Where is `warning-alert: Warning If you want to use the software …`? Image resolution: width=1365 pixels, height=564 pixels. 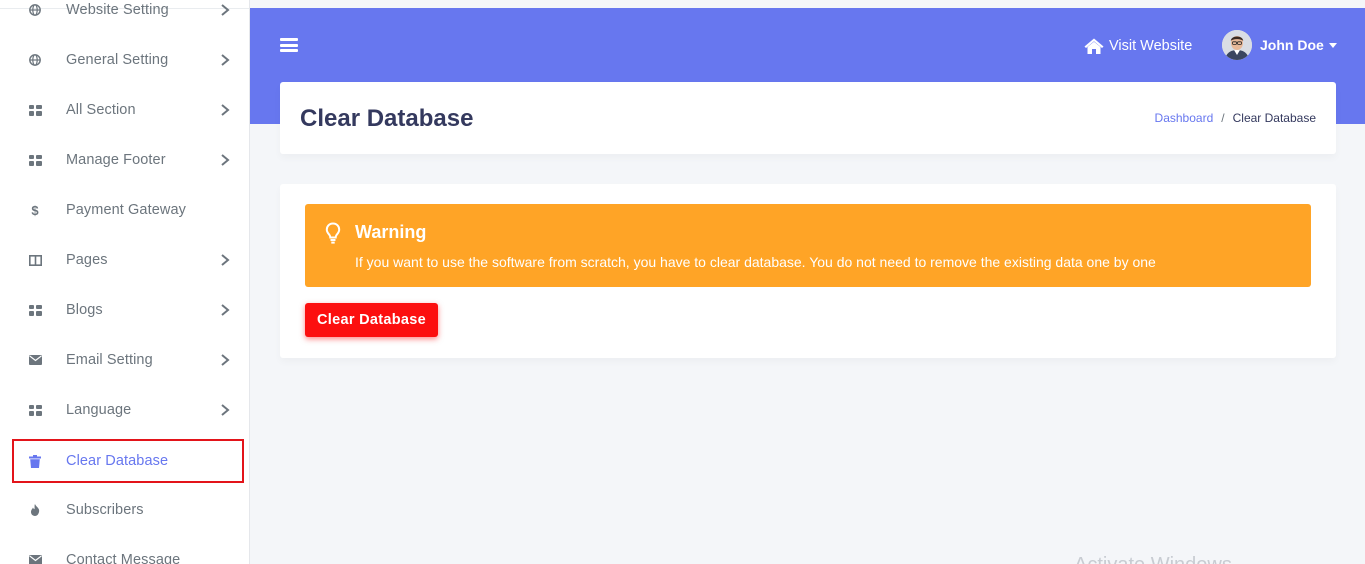 warning-alert: Warning If you want to use the software … is located at coordinates (808, 245).